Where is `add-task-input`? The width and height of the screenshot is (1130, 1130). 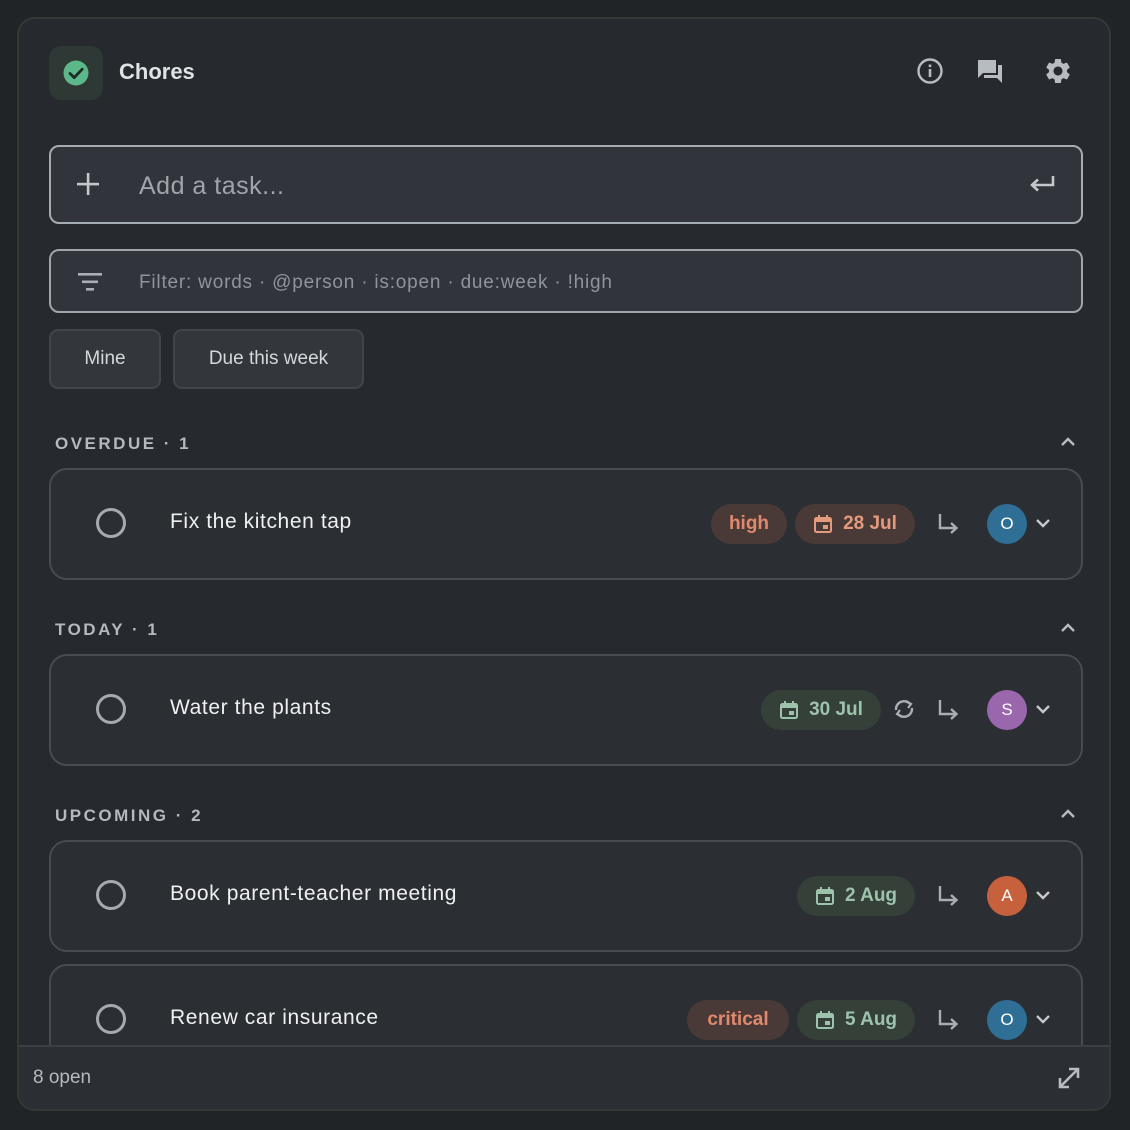
add-task-input is located at coordinates (569, 186).